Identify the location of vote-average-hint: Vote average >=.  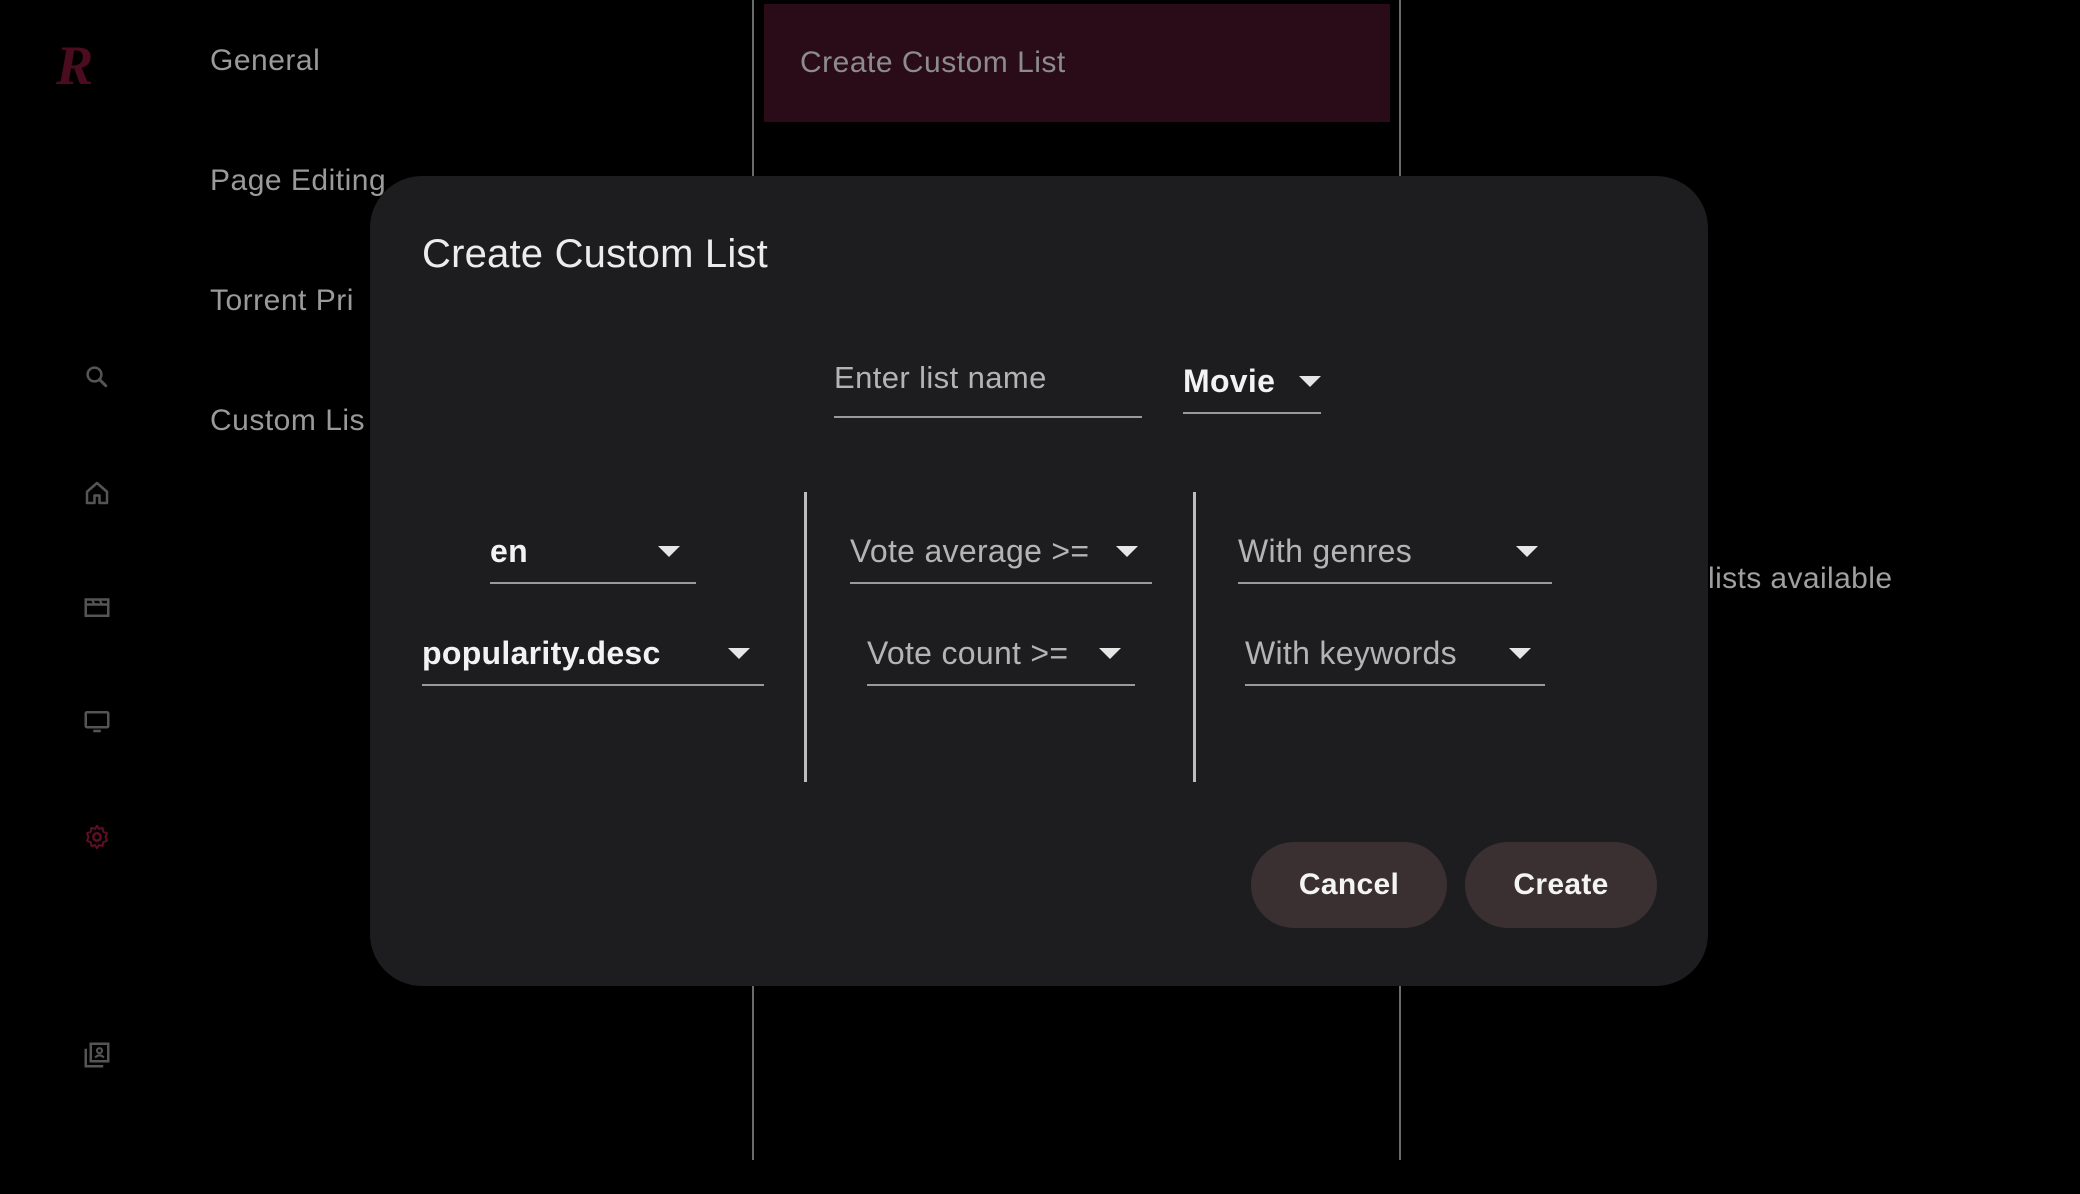
(970, 550).